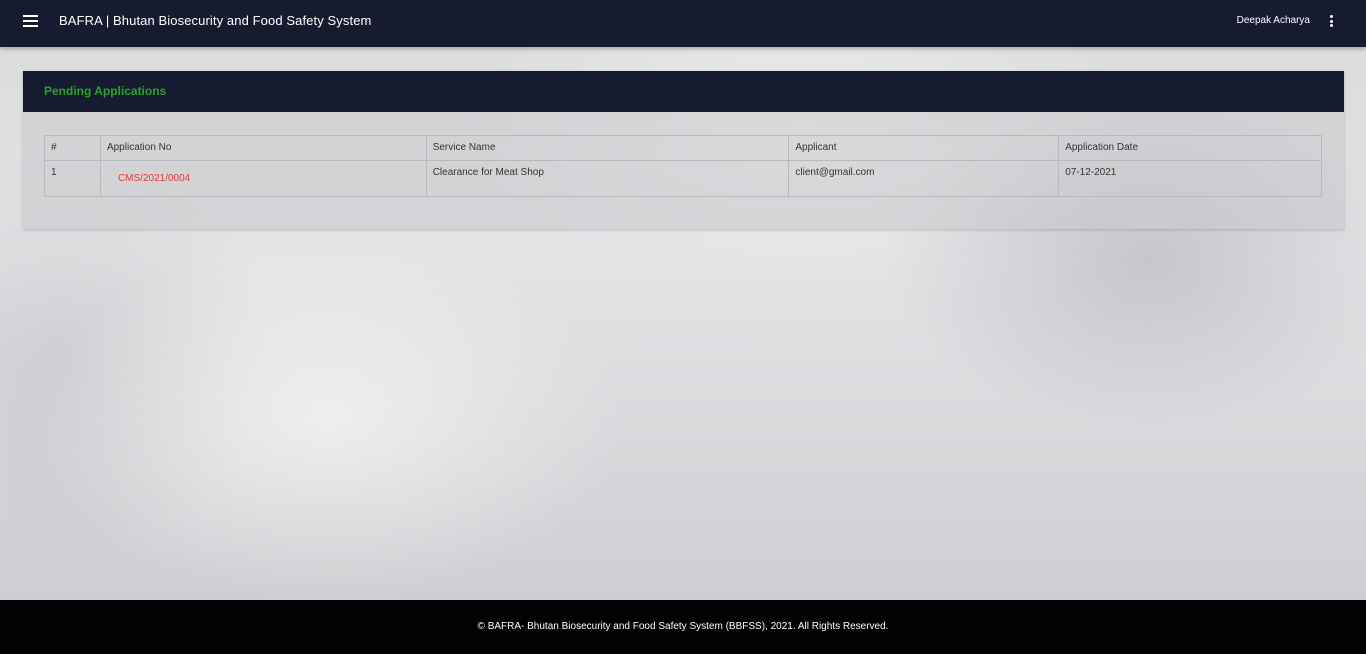  Describe the element at coordinates (105, 91) in the screenshot. I see `card-title: Pending Applications` at that location.